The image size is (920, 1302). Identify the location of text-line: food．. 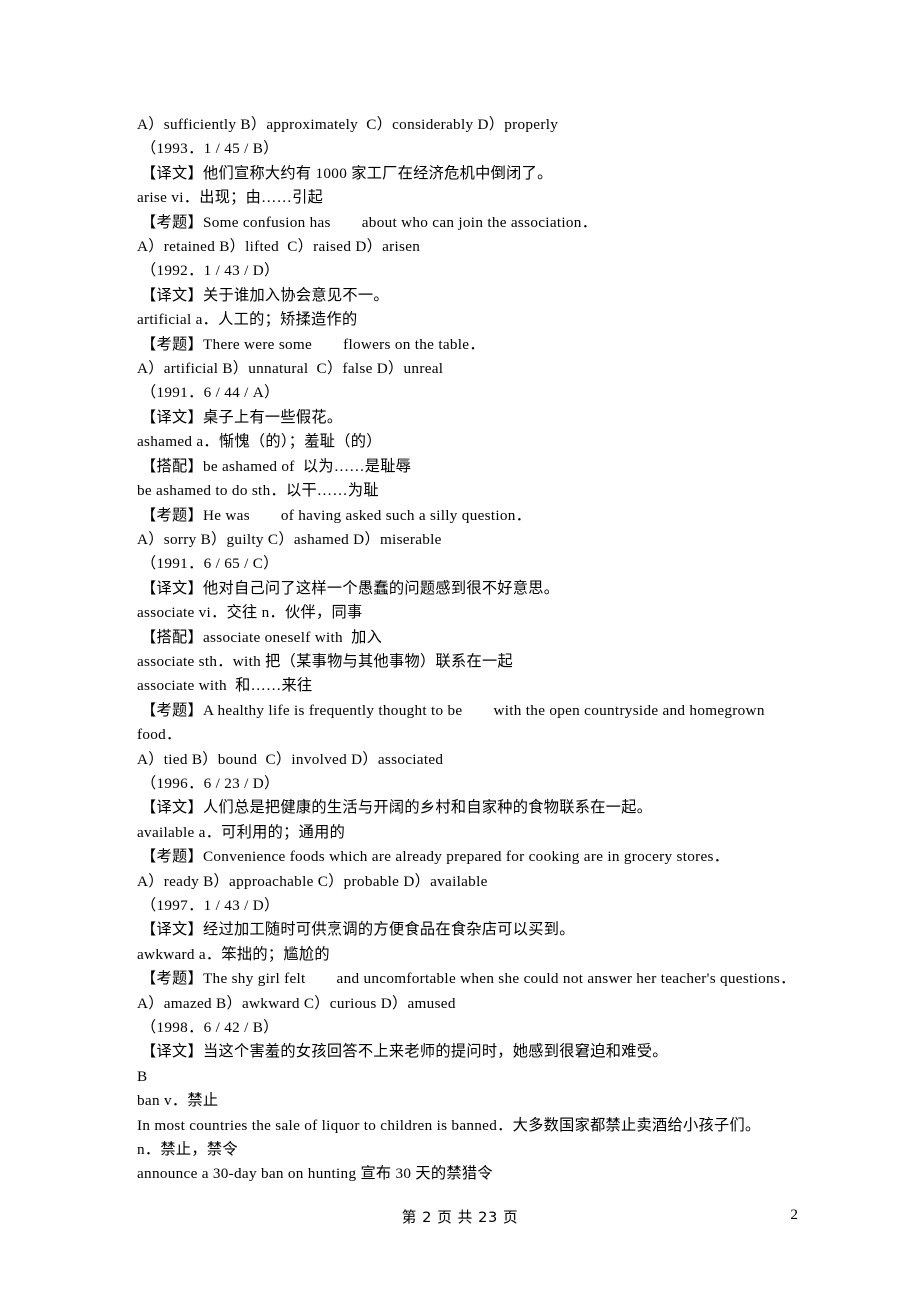
(159, 735).